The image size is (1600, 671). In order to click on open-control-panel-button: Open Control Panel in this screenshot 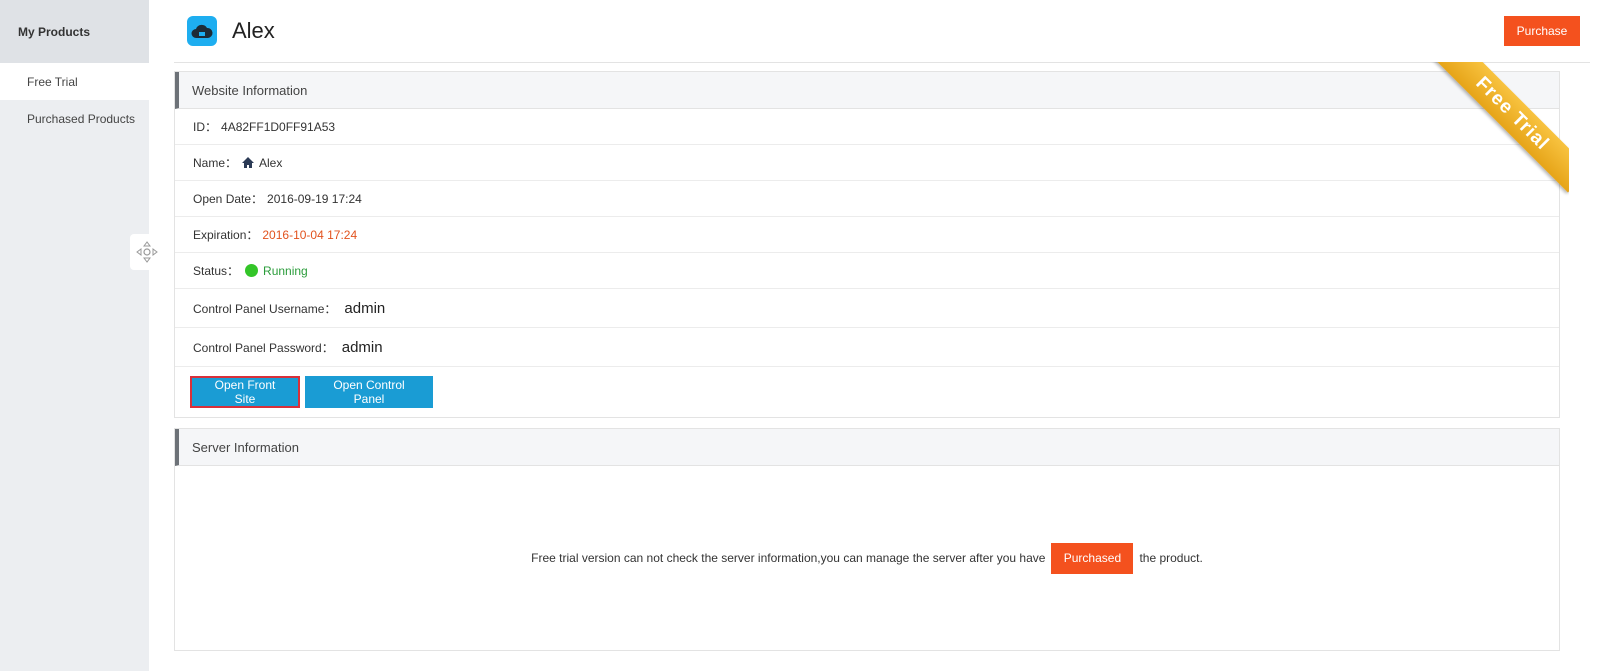, I will do `click(369, 392)`.